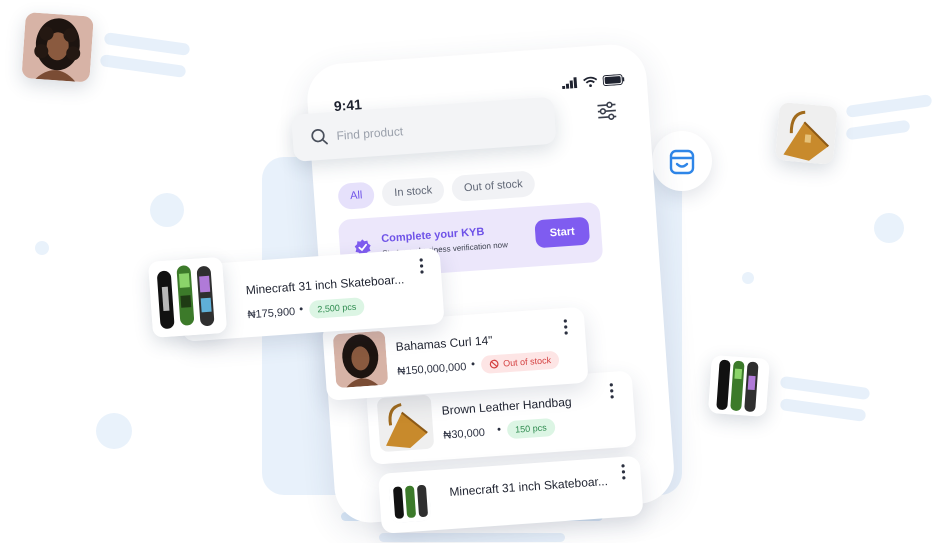 The width and height of the screenshot is (944, 543). What do you see at coordinates (562, 232) in the screenshot?
I see `kyb-start-button: Start` at bounding box center [562, 232].